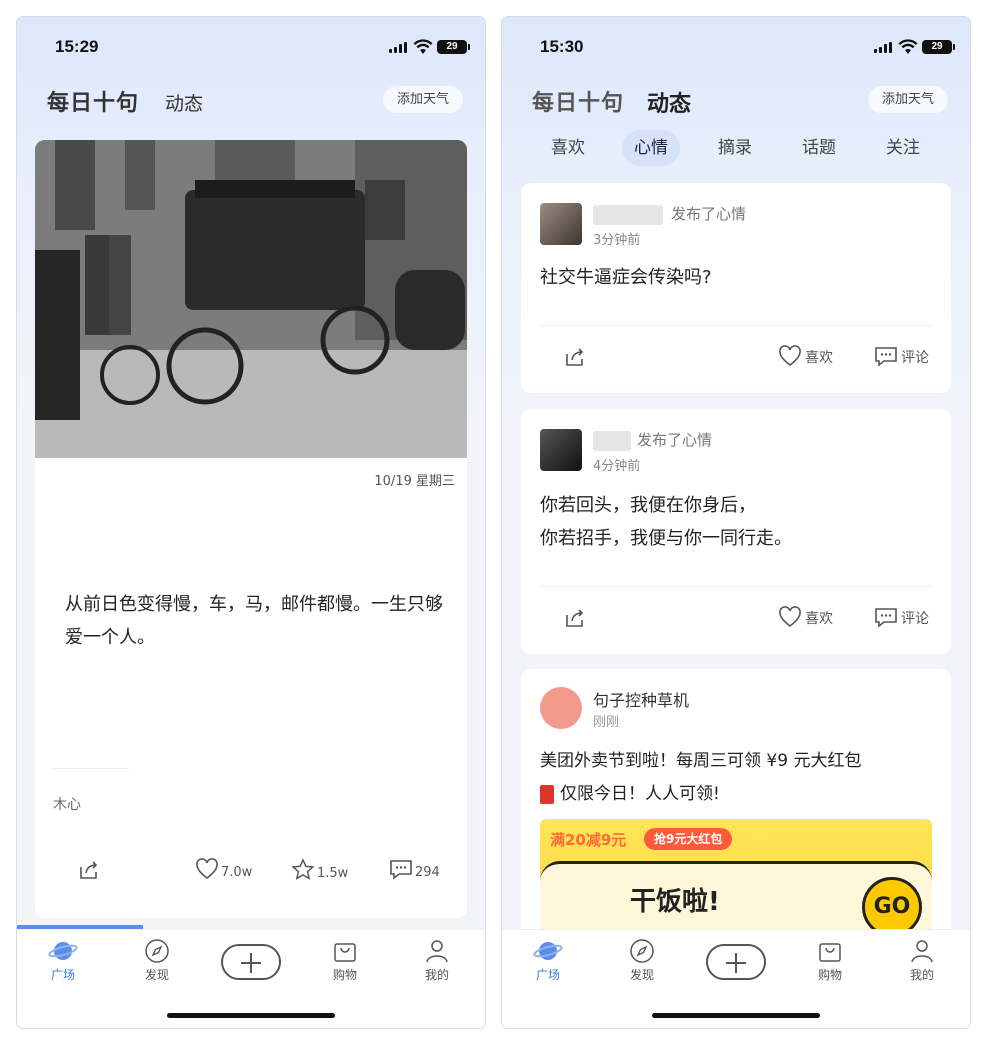  I want to click on like-button: 7.0w, so click(223, 869).